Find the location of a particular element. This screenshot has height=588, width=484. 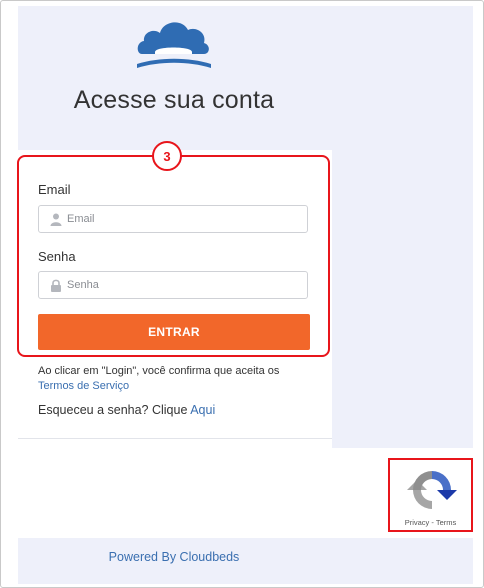

login-submit-button: ENTRAR is located at coordinates (174, 332).